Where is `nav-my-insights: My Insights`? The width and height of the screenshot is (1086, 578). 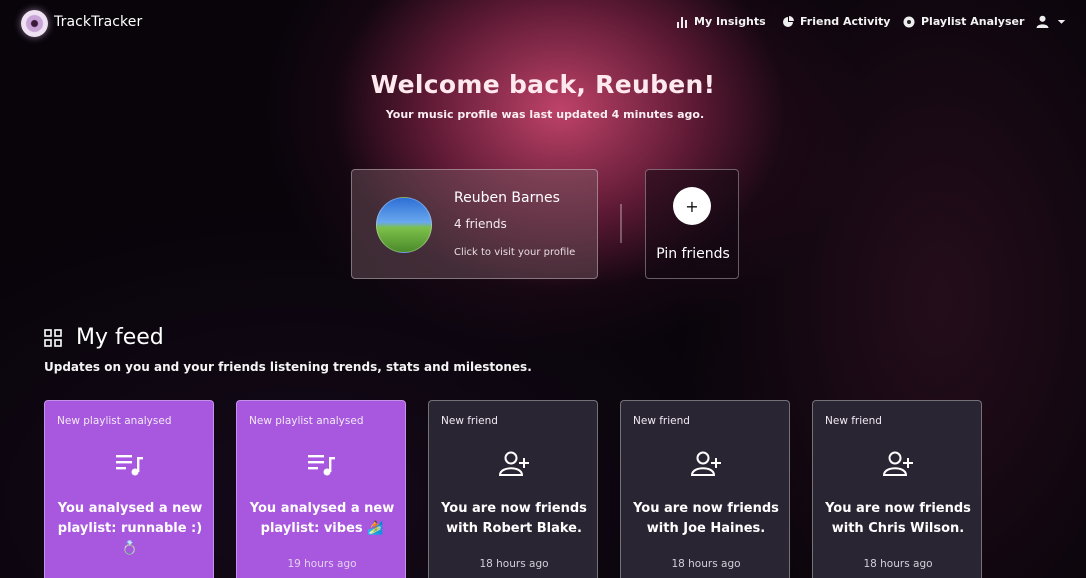
nav-my-insights: My Insights is located at coordinates (721, 21).